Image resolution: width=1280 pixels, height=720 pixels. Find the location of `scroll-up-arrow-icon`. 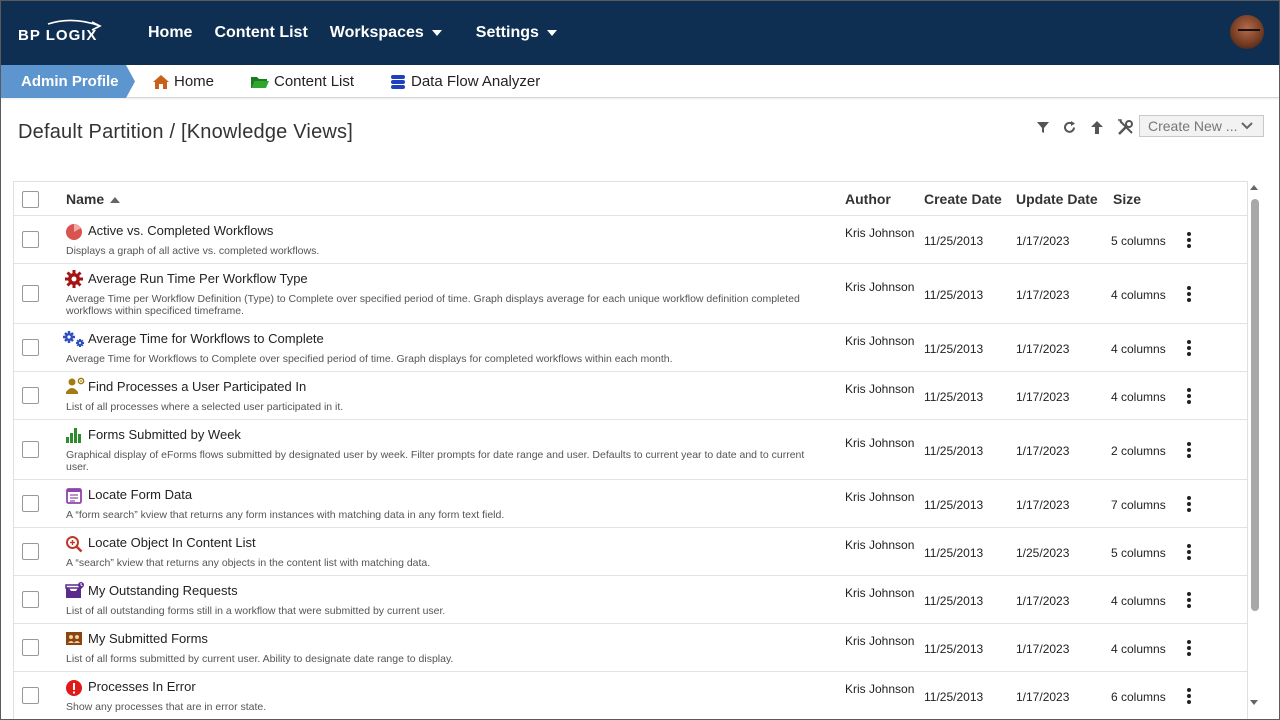

scroll-up-arrow-icon is located at coordinates (1254, 187).